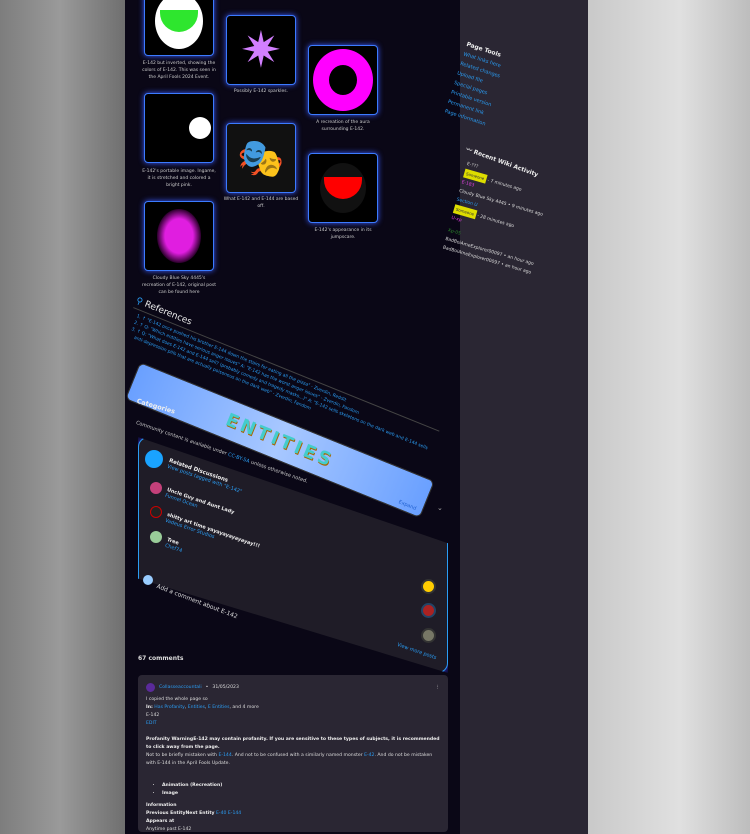 This screenshot has height=834, width=750. What do you see at coordinates (408, 505) in the screenshot?
I see `expand-link: Expand` at bounding box center [408, 505].